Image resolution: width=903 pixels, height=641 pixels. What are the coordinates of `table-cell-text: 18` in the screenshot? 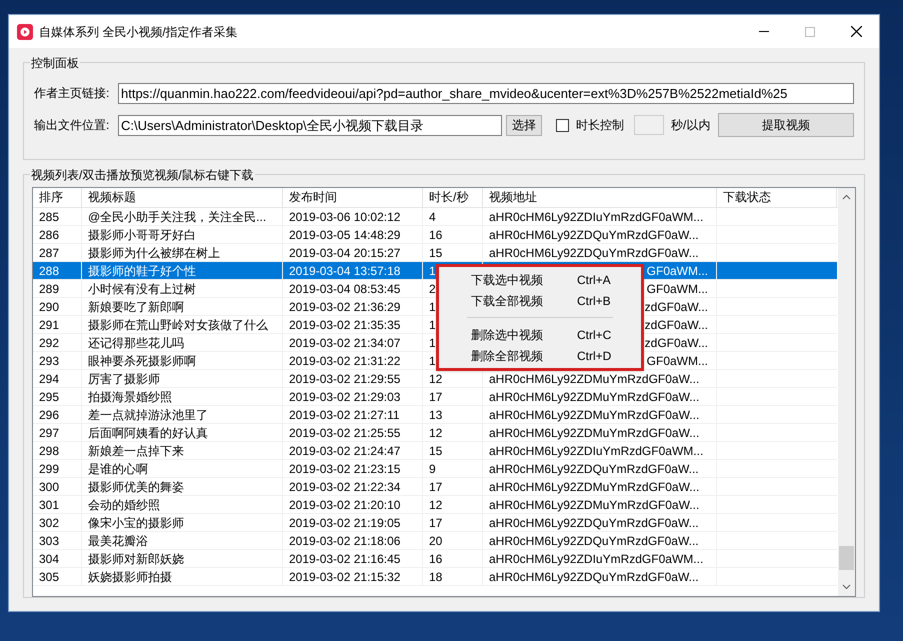 It's located at (435, 577).